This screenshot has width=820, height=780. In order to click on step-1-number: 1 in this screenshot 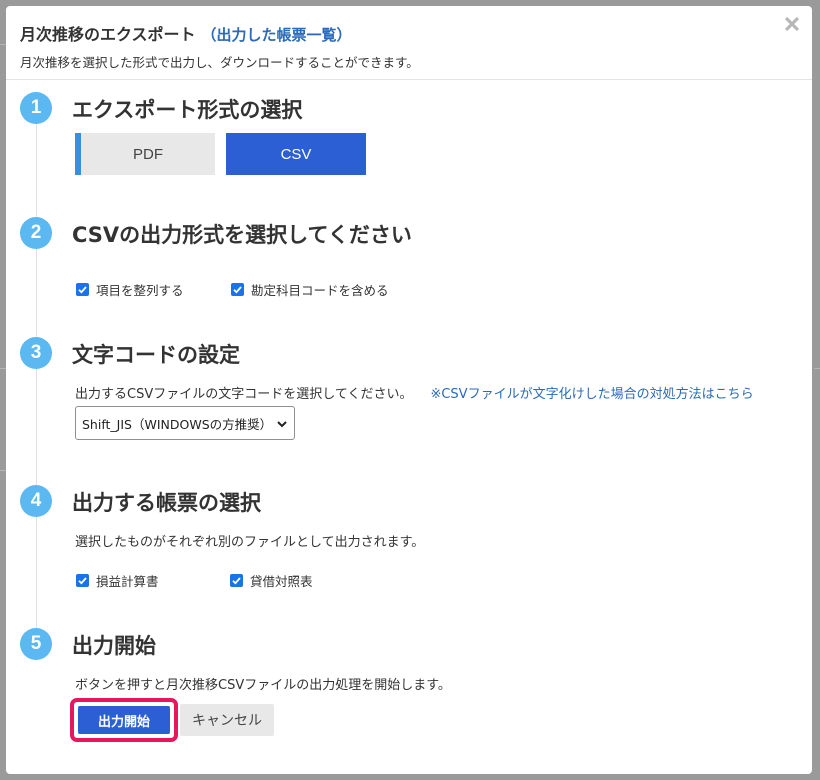, I will do `click(36, 108)`.